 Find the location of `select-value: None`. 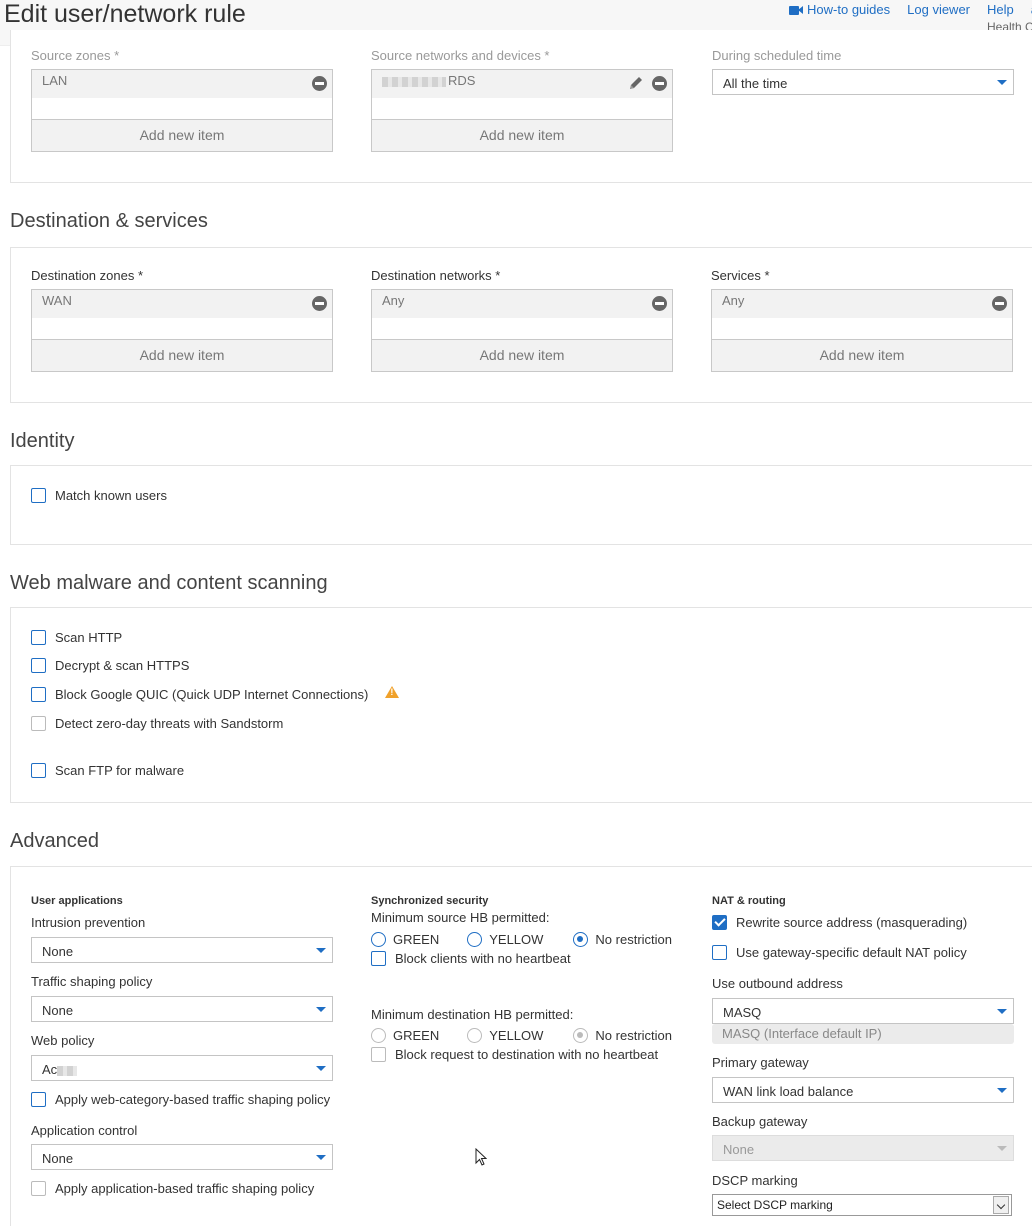

select-value: None is located at coordinates (58, 1158).